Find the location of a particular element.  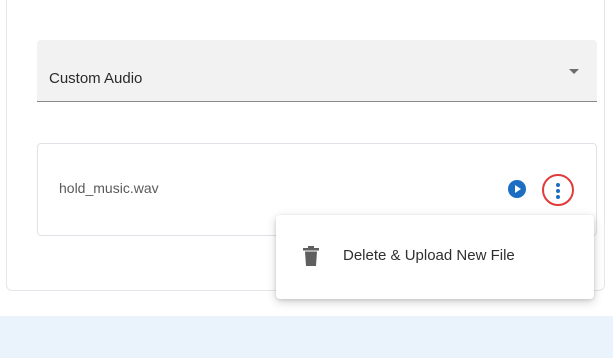

more-options-button is located at coordinates (558, 190).